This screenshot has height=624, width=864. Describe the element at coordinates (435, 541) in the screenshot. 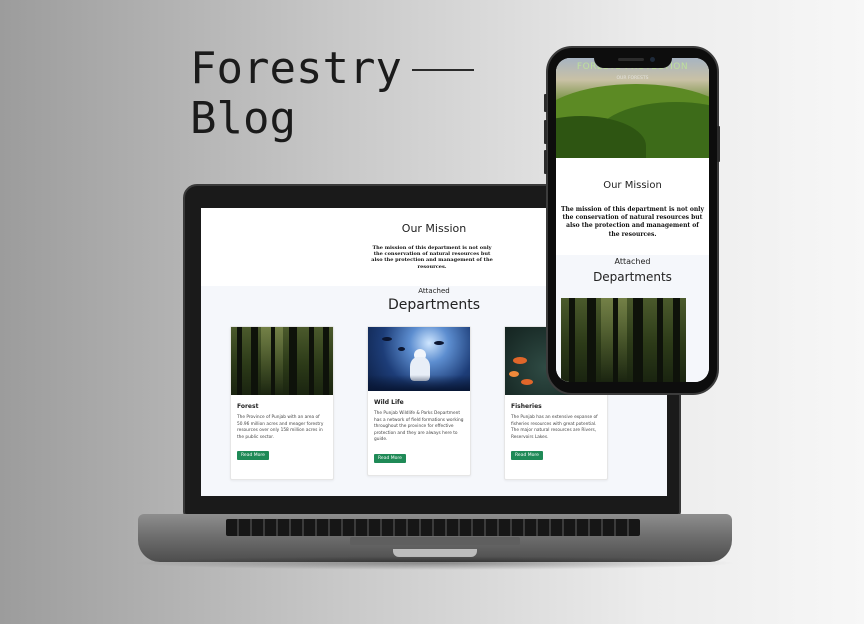

I see `laptop-touchpad` at that location.